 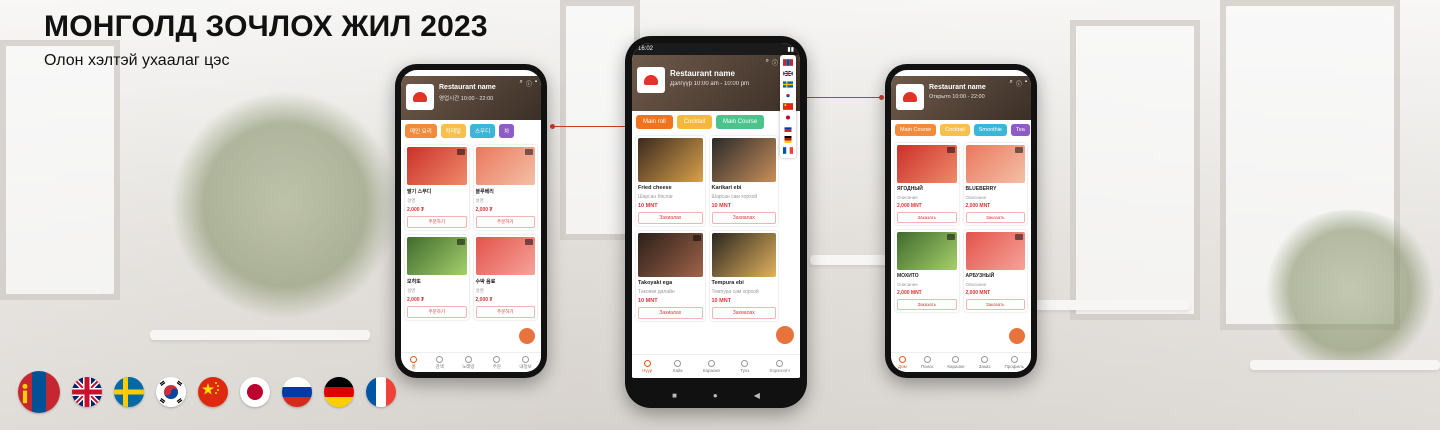 What do you see at coordinates (255, 392) in the screenshot?
I see `flag-japan-icon` at bounding box center [255, 392].